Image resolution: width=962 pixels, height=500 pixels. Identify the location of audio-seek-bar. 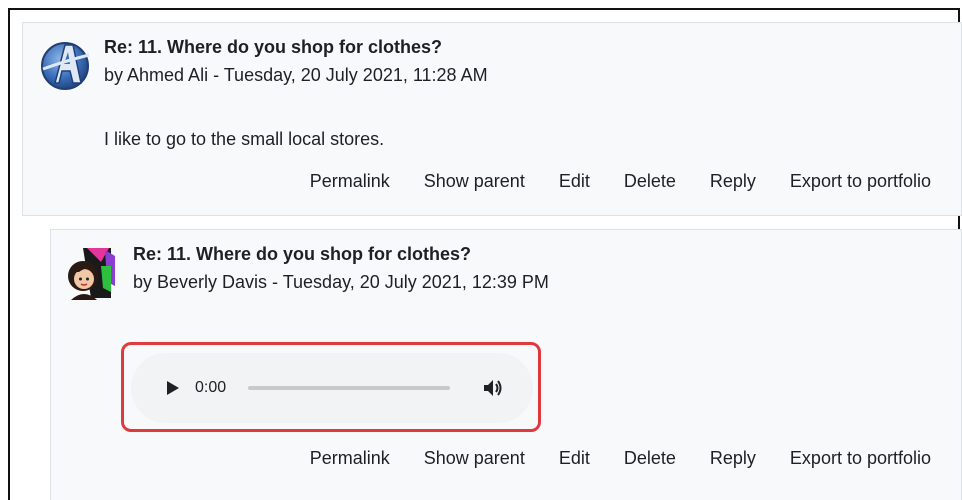
(349, 388).